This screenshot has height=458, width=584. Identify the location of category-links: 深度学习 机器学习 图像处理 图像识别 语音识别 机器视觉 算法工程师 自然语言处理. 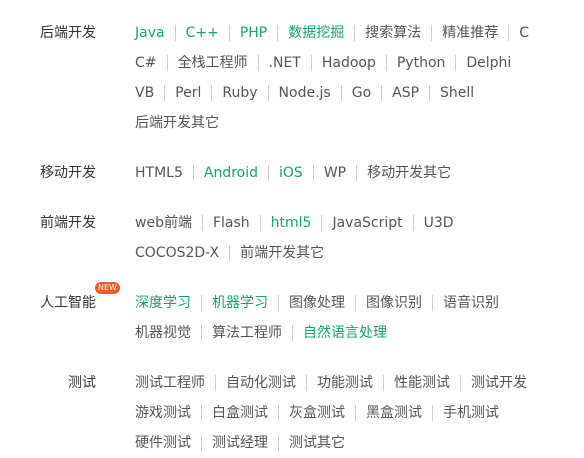
(345, 318).